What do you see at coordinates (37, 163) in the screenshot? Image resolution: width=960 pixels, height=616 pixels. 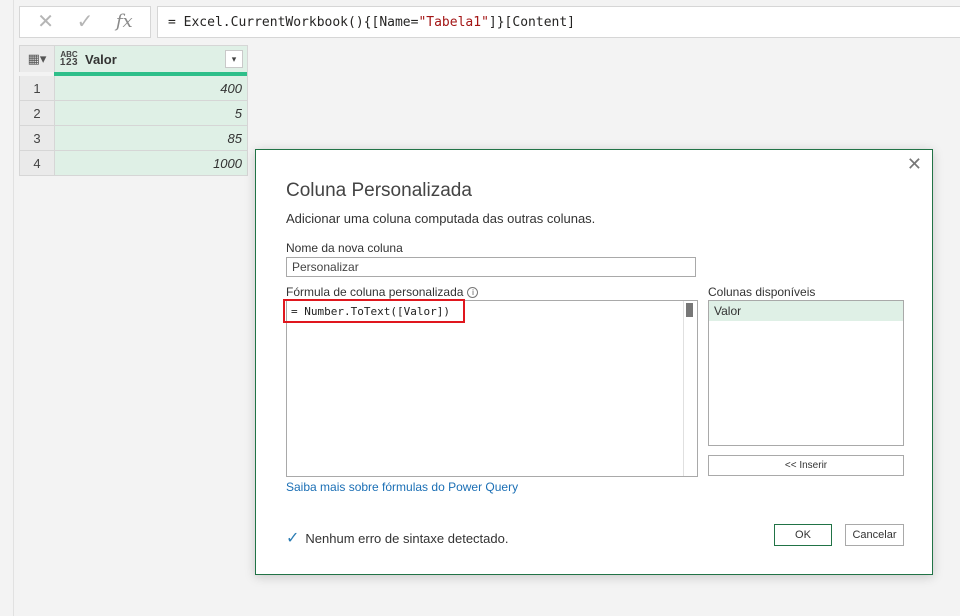 I see `row-index: 4` at bounding box center [37, 163].